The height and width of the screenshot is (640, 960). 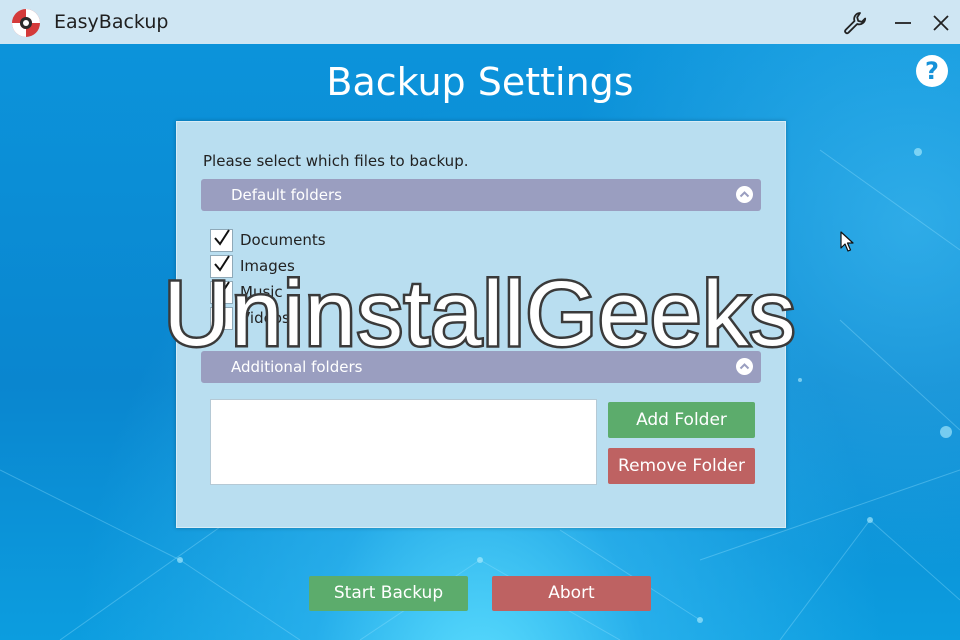 What do you see at coordinates (403, 442) in the screenshot?
I see `additional-folders-list` at bounding box center [403, 442].